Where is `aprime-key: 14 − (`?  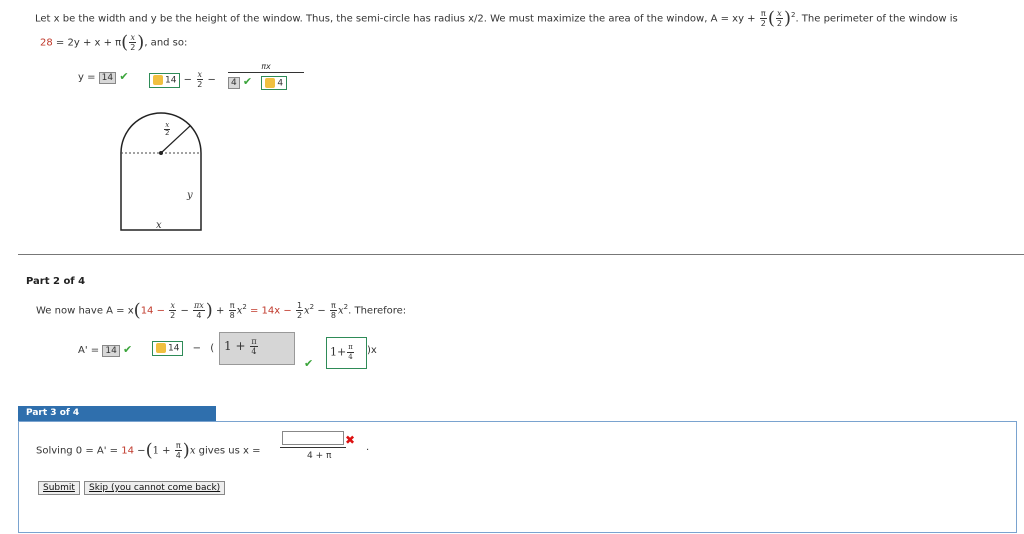
aprime-key: 14 − ( is located at coordinates (183, 348).